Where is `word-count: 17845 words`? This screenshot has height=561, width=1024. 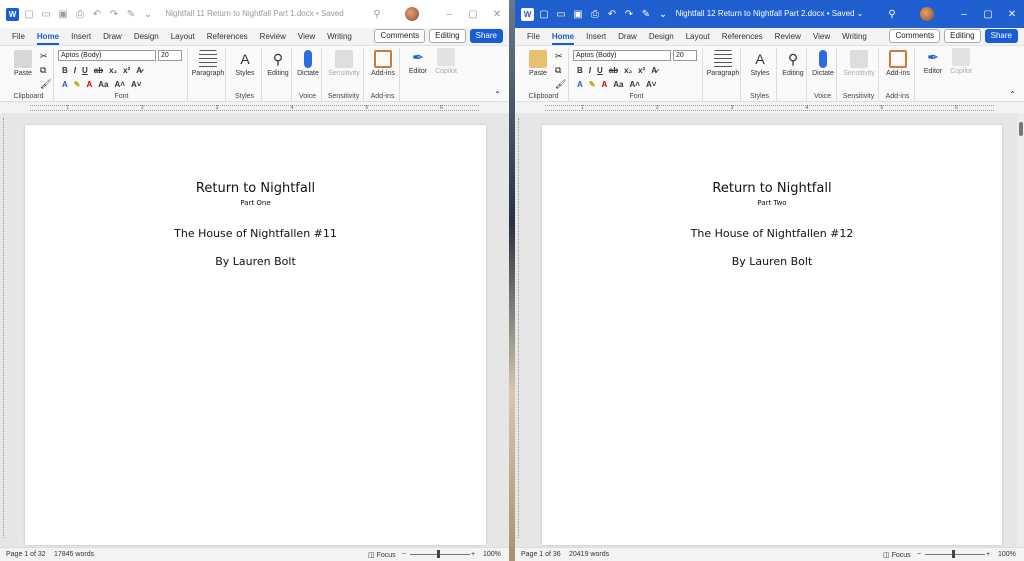 word-count: 17845 words is located at coordinates (74, 554).